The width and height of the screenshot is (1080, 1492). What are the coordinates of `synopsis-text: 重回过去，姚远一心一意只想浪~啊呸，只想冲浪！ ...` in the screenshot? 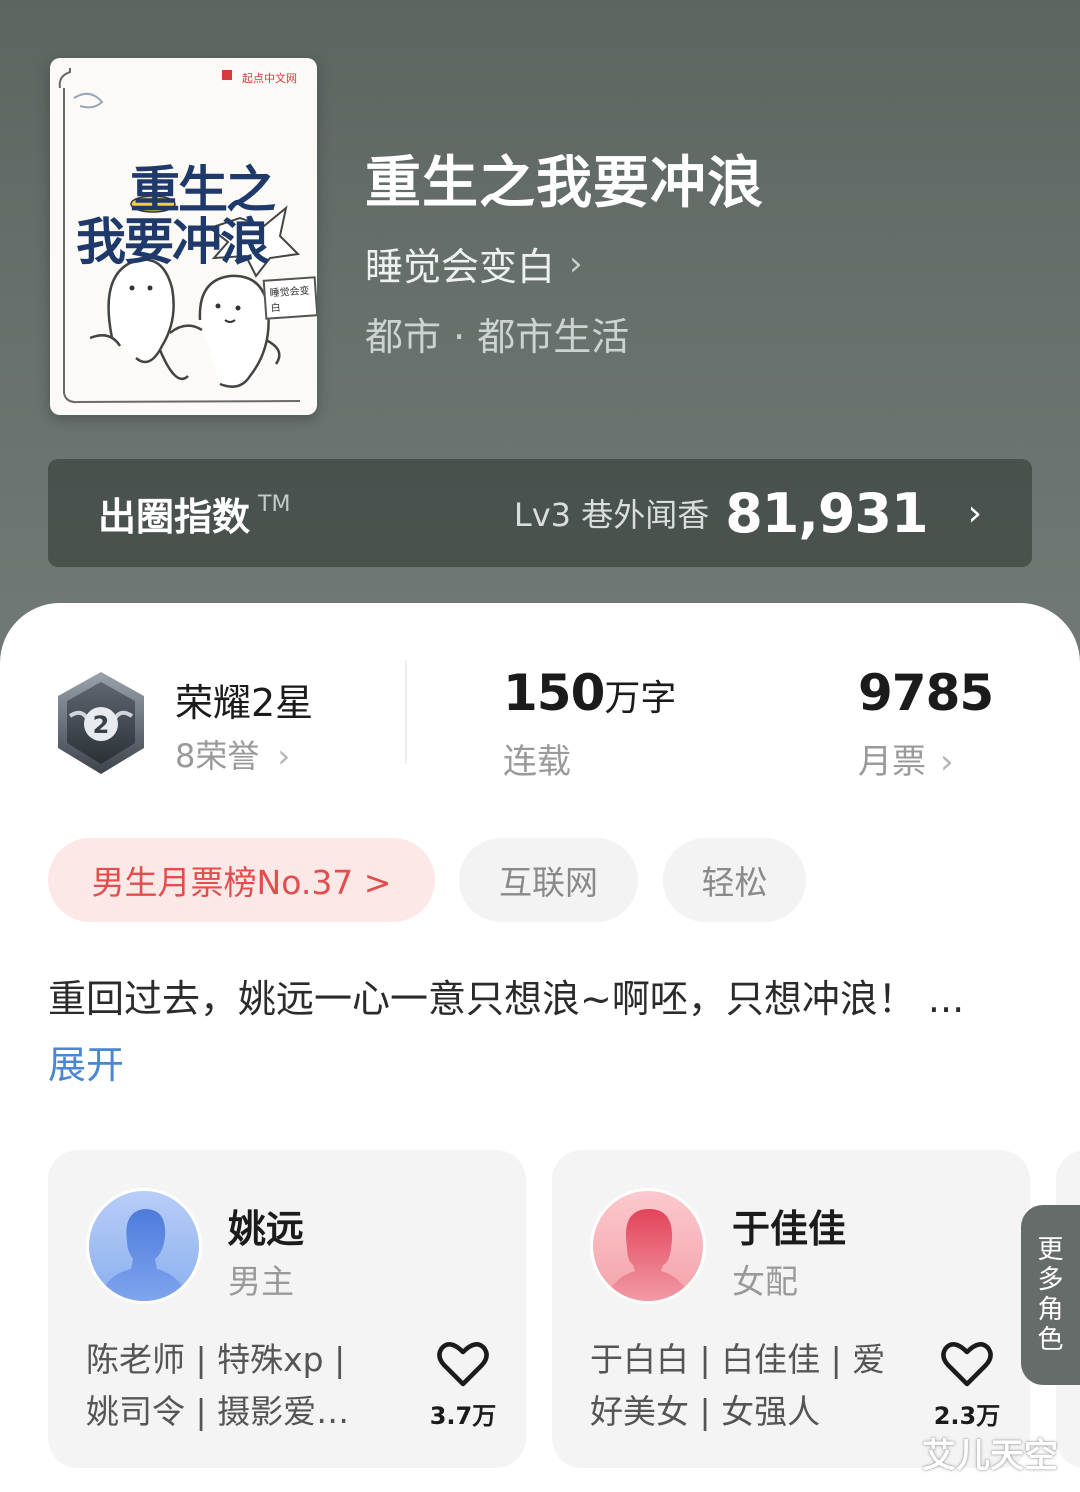 It's located at (506, 999).